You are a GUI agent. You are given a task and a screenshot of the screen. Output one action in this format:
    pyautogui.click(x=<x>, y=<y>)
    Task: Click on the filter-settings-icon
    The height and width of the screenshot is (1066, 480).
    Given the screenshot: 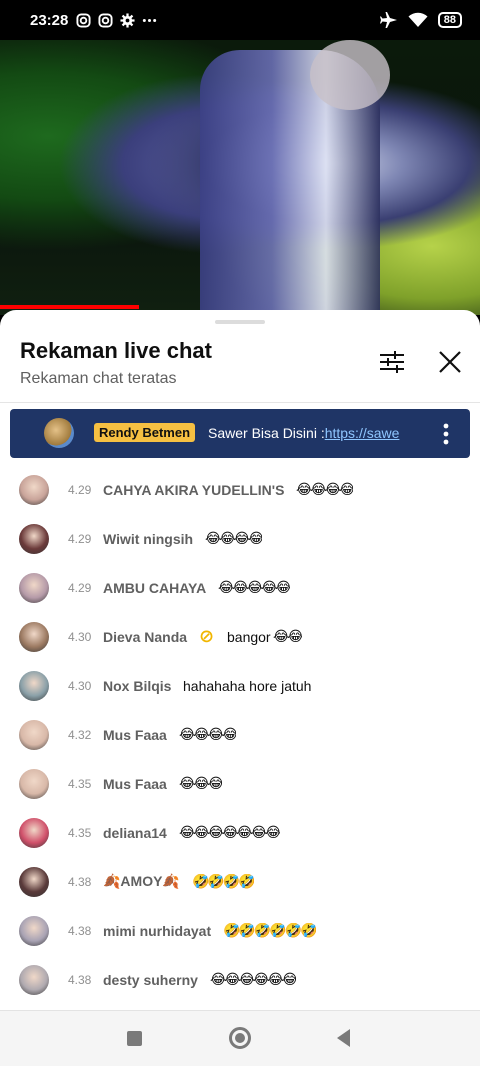 What is the action you would take?
    pyautogui.click(x=392, y=362)
    